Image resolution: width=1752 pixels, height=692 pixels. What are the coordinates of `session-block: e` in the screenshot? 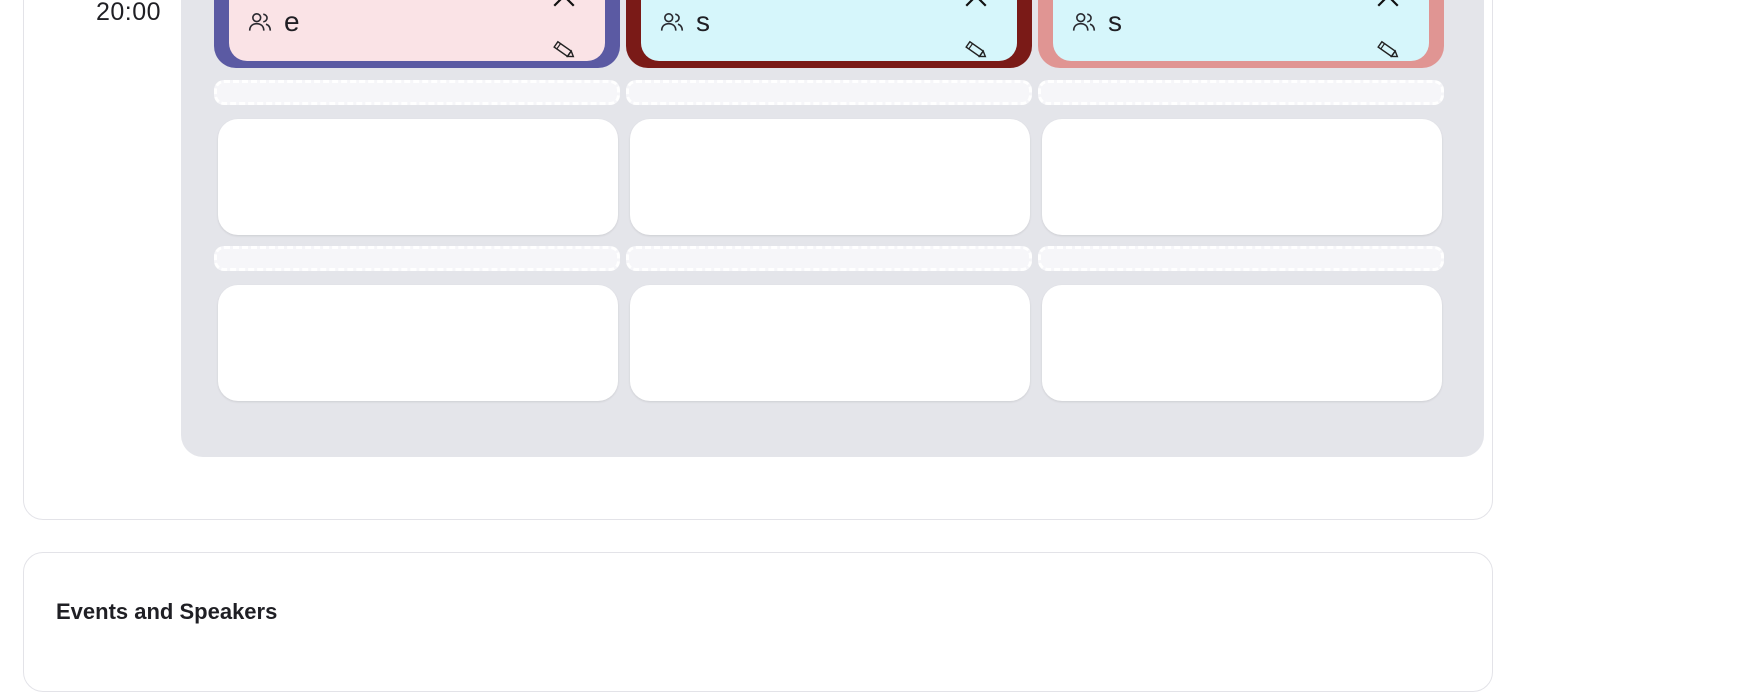 It's located at (417, 34).